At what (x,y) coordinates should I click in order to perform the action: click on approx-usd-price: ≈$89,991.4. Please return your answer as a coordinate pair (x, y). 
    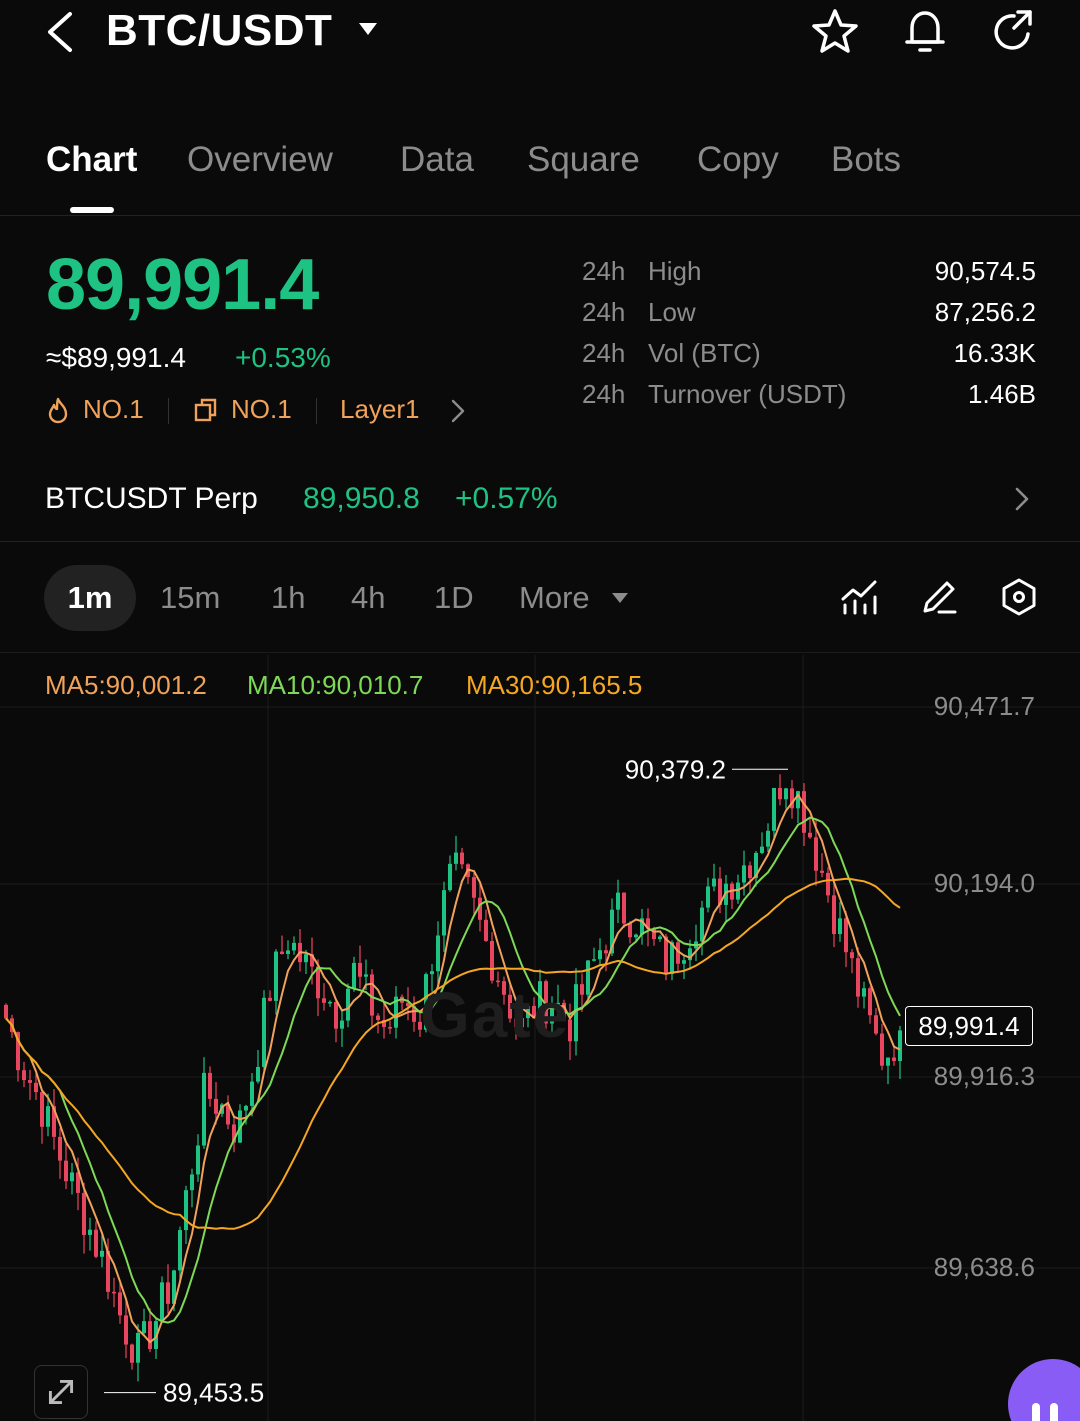
    Looking at the image, I should click on (116, 357).